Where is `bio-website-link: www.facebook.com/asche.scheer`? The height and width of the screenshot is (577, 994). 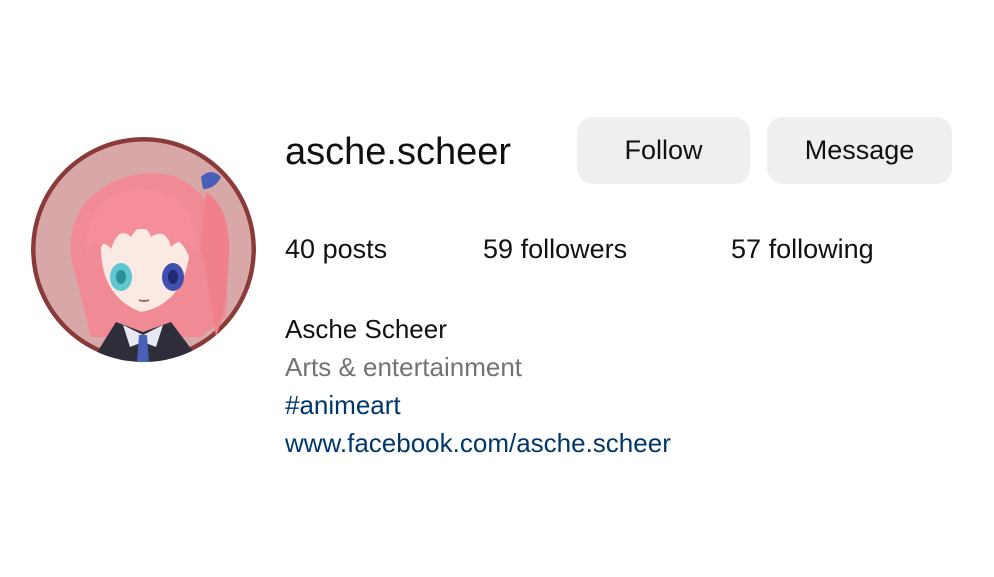
bio-website-link: www.facebook.com/asche.scheer is located at coordinates (478, 443).